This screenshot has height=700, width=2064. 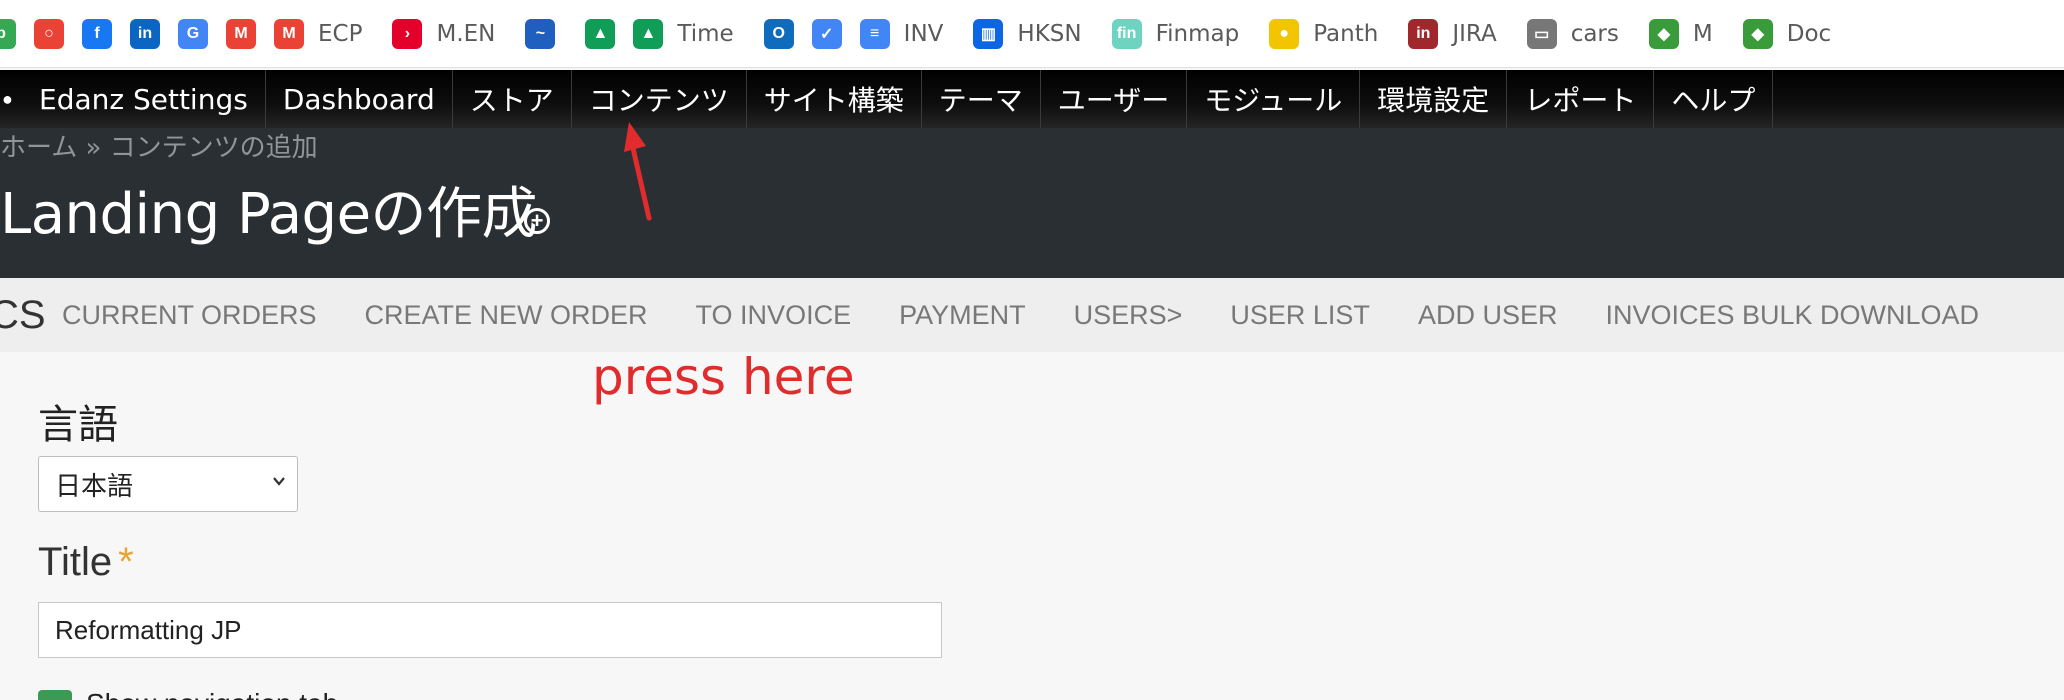 I want to click on menu-item-site-building: サイト構築, so click(x=834, y=99).